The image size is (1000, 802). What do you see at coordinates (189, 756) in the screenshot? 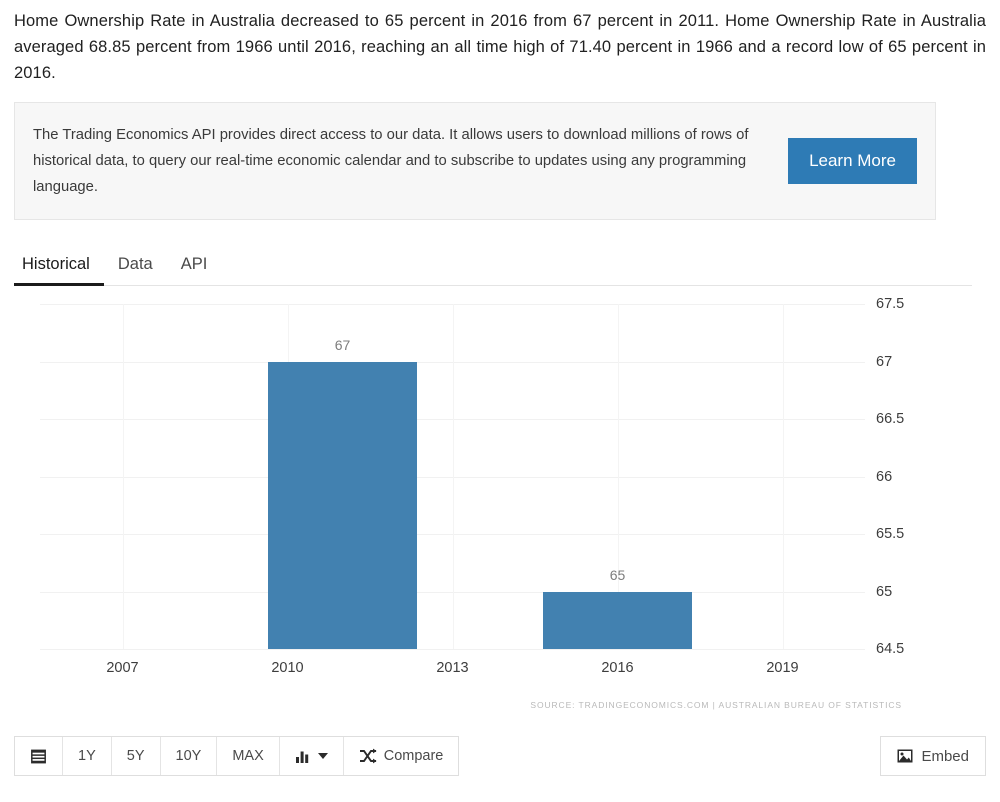
I see `range-10y-button: 10Y` at bounding box center [189, 756].